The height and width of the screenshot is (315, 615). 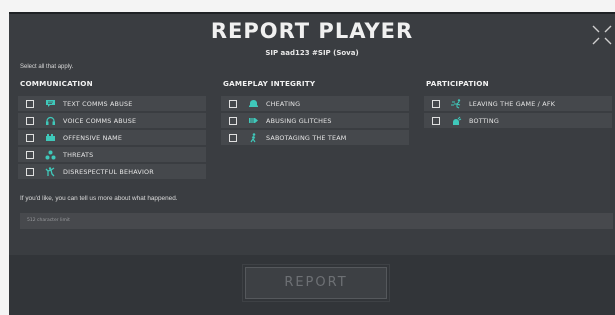 What do you see at coordinates (457, 83) in the screenshot?
I see `heading-participation: PARTICIPATION` at bounding box center [457, 83].